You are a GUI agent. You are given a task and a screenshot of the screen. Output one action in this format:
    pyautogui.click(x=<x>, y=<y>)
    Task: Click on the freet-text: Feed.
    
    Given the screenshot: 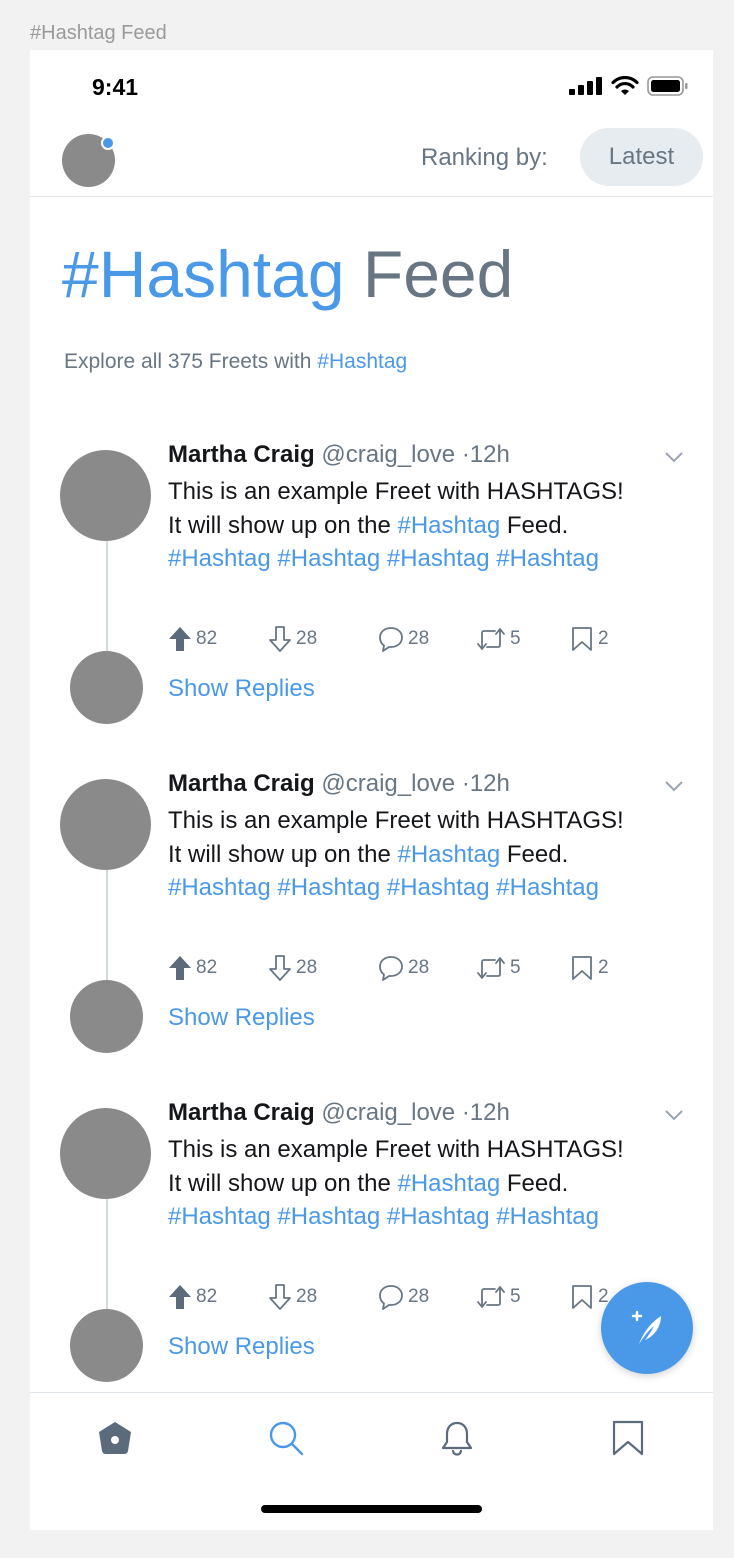 What is the action you would take?
    pyautogui.click(x=537, y=1183)
    